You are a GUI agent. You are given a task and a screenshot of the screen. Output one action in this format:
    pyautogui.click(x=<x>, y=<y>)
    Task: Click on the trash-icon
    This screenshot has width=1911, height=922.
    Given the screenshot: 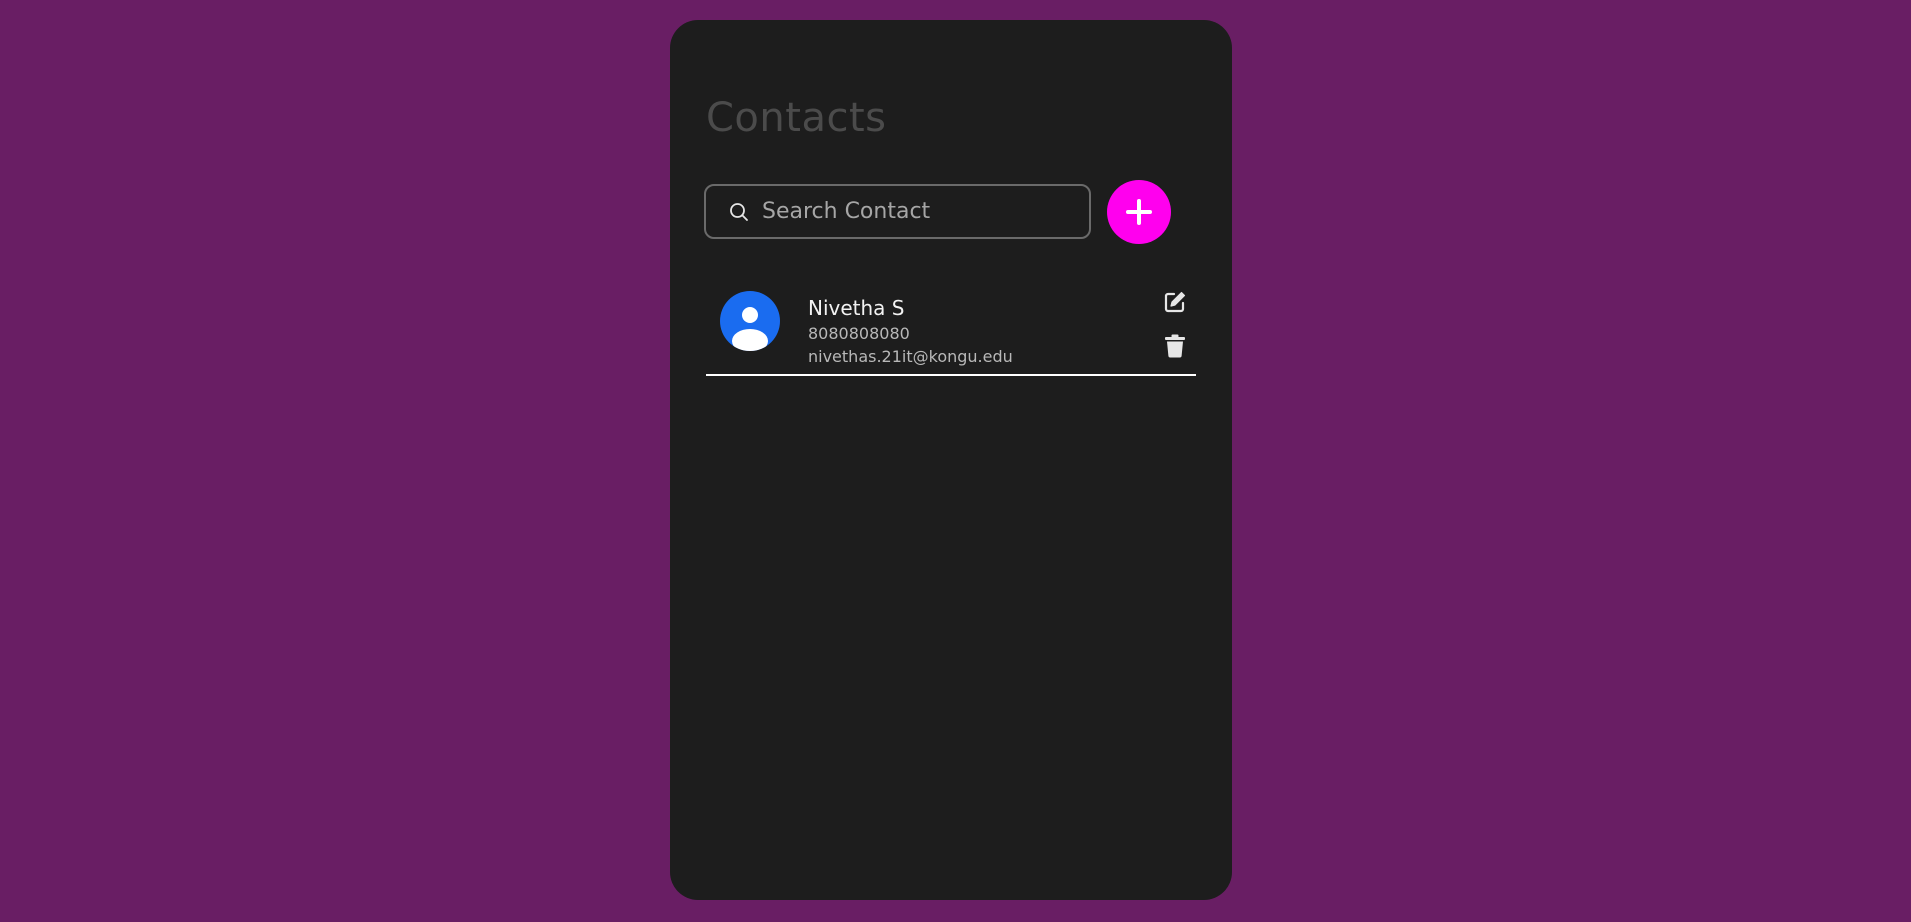 What is the action you would take?
    pyautogui.click(x=1175, y=346)
    